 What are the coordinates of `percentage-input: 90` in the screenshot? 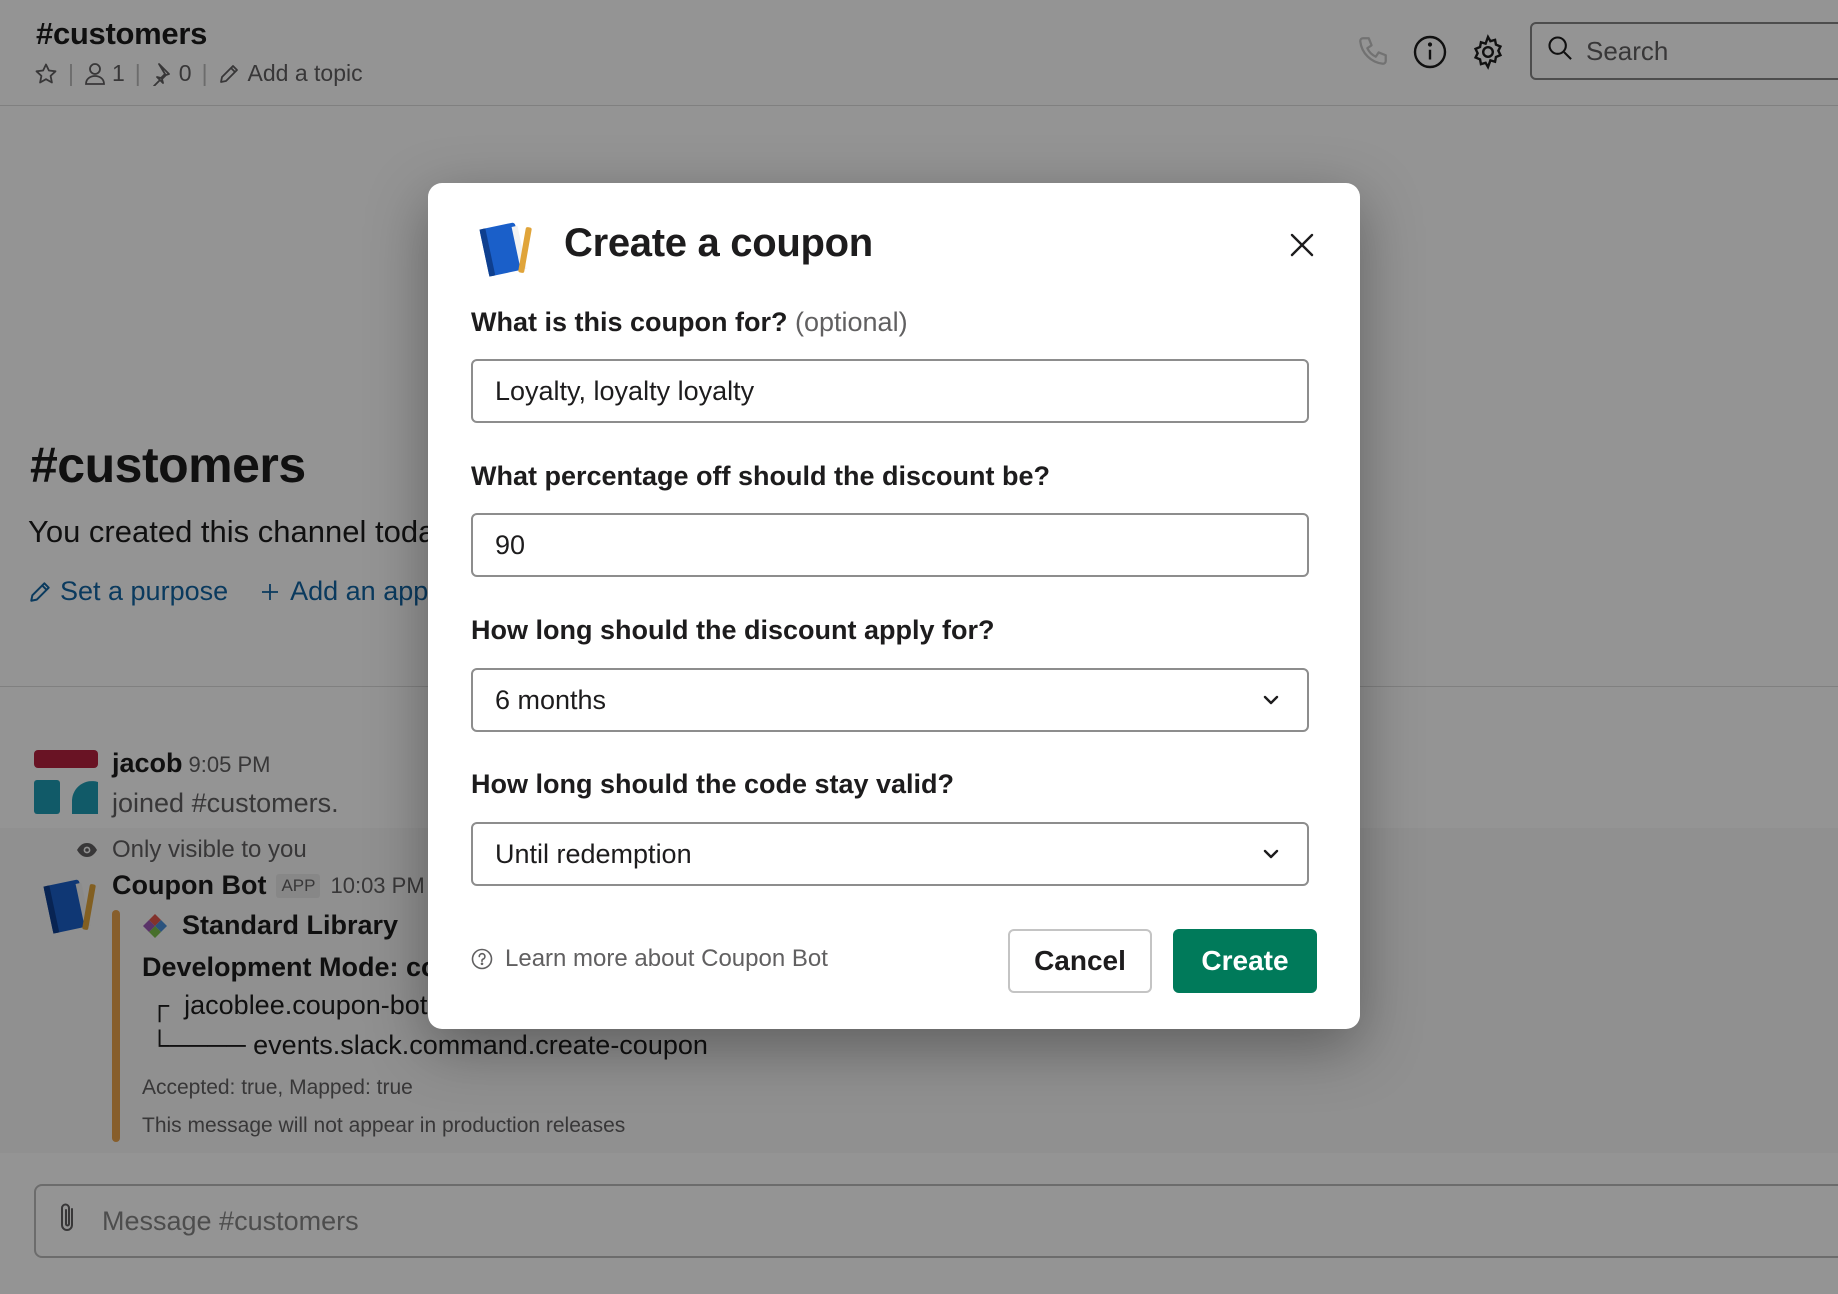 It's located at (890, 545).